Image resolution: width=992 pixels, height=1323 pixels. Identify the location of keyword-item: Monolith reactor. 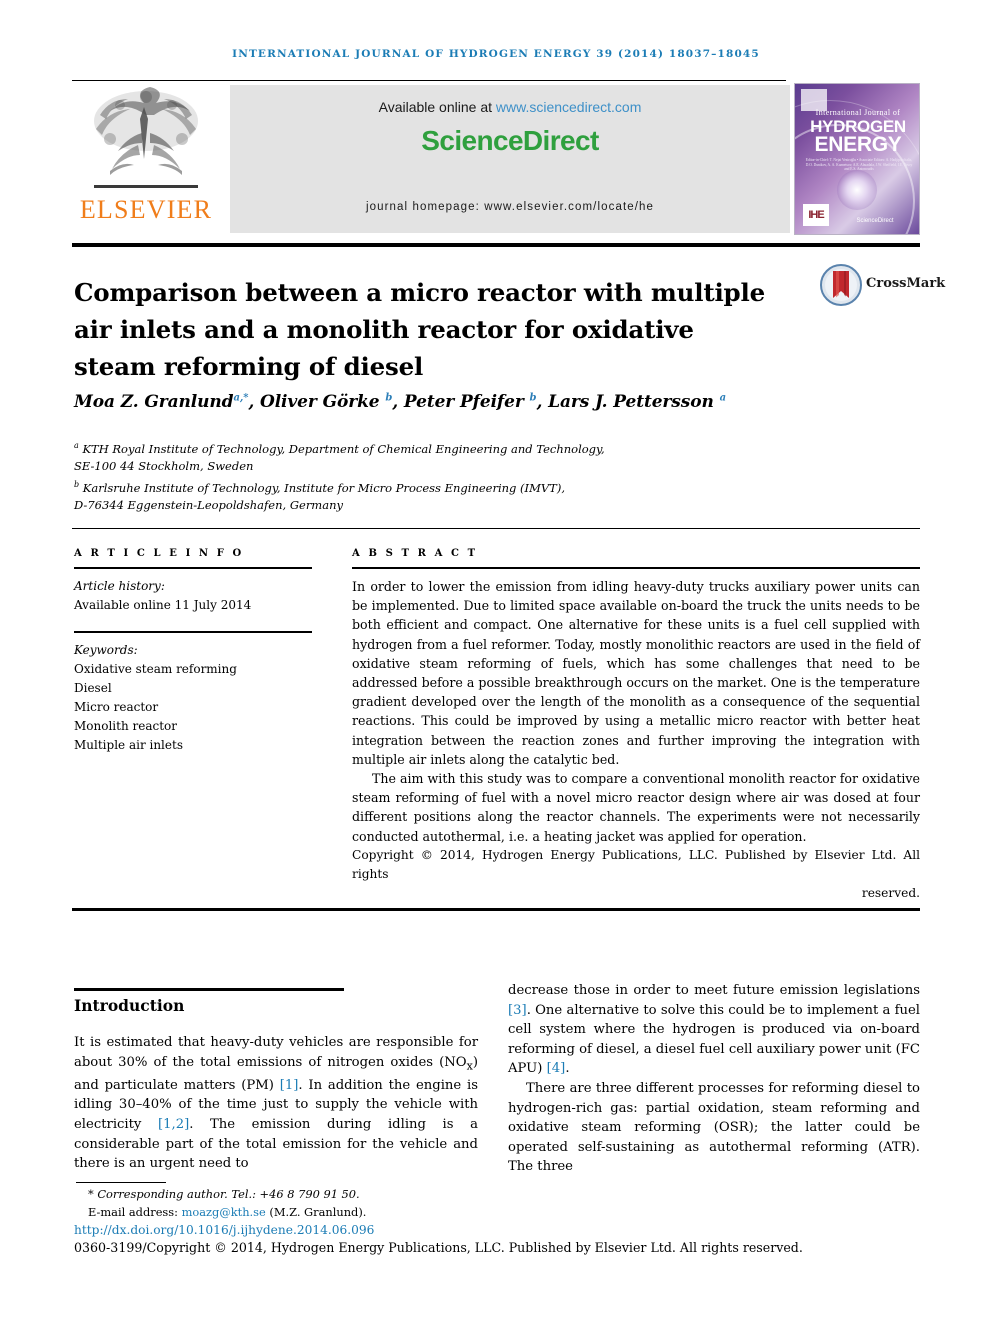
(126, 726).